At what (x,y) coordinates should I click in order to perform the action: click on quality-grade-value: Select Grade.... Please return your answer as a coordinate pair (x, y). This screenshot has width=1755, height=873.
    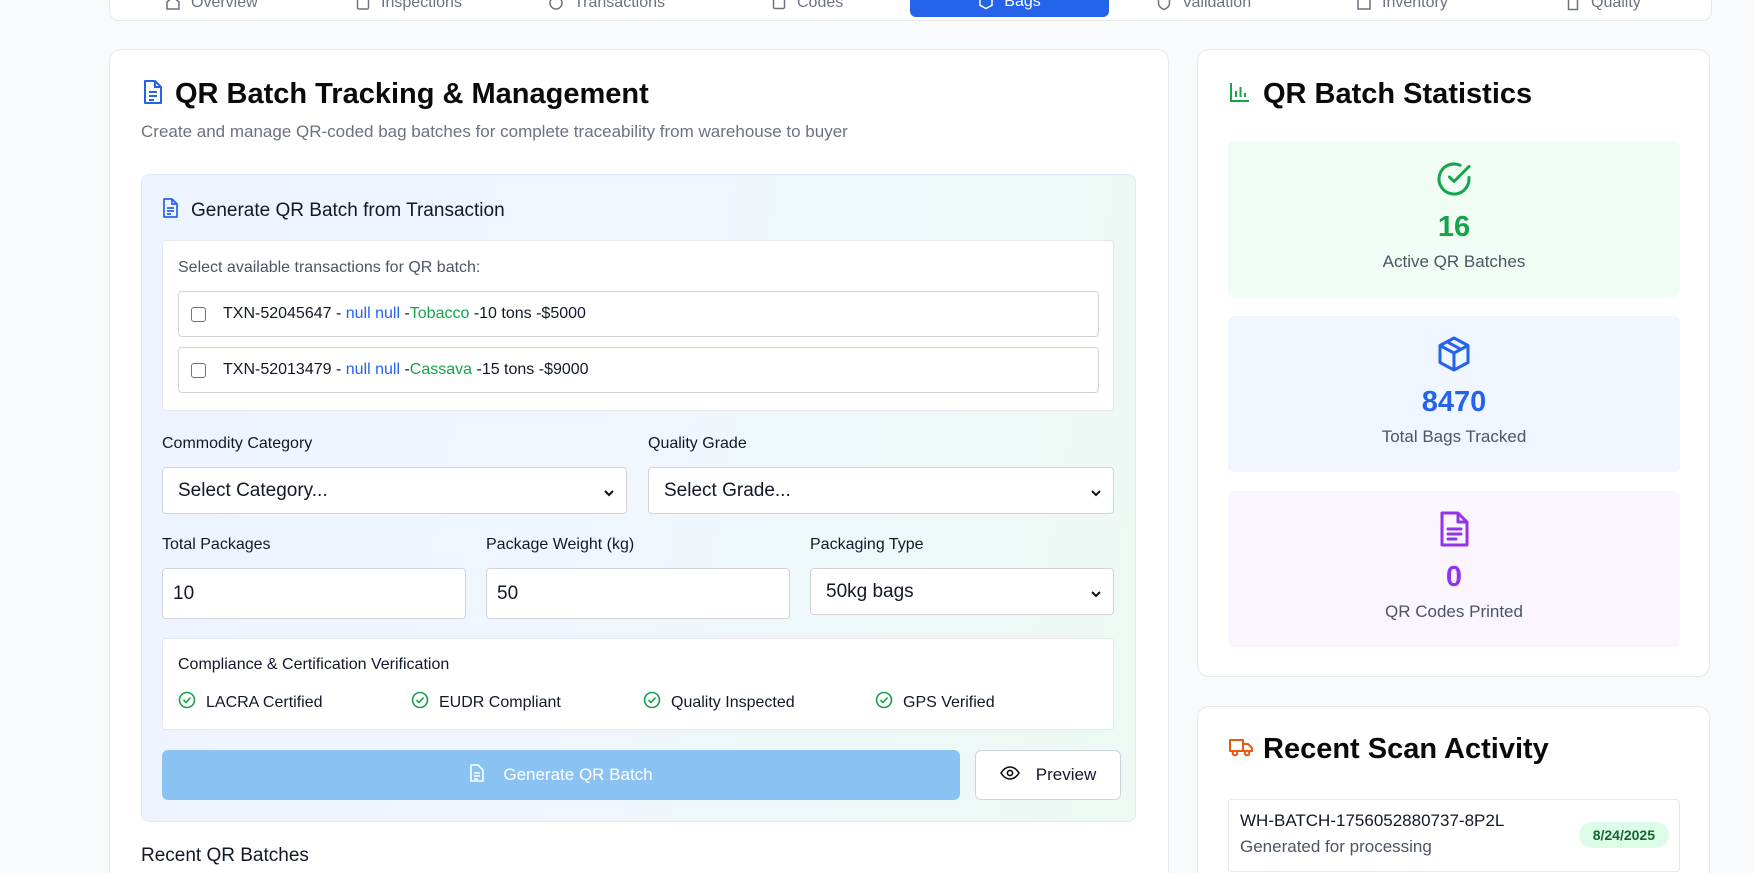
    Looking at the image, I should click on (727, 490).